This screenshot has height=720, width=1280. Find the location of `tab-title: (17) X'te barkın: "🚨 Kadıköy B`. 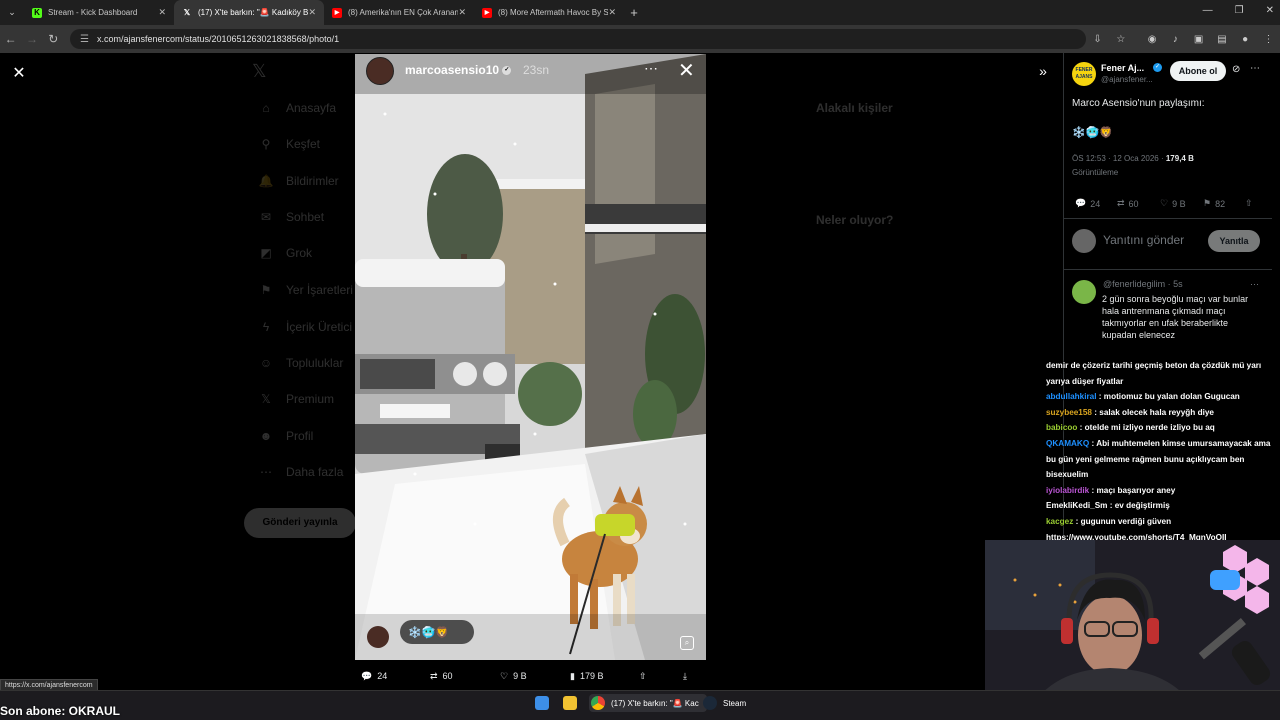

tab-title: (17) X'te barkın: "🚨 Kadıköy B is located at coordinates (253, 12).